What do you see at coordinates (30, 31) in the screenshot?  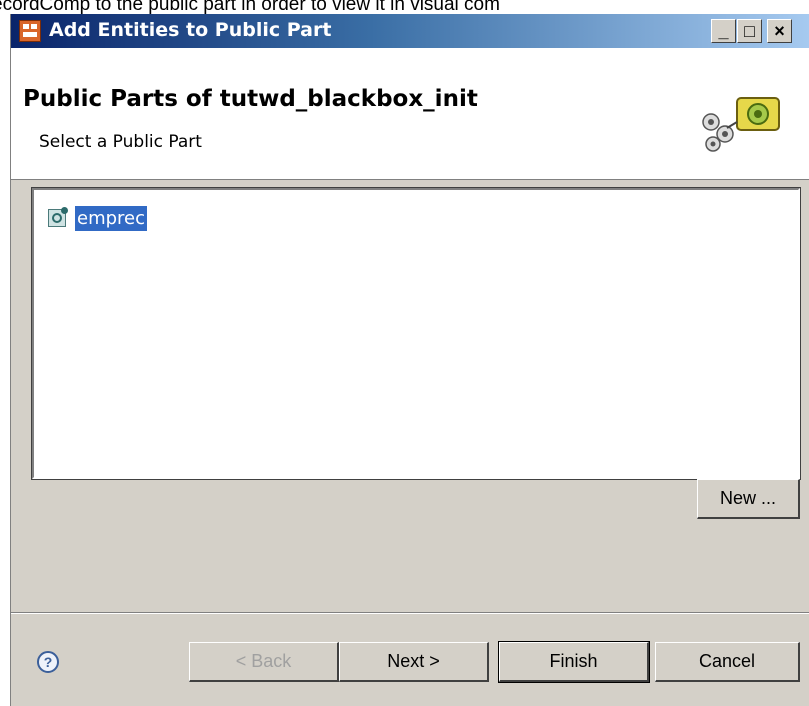 I see `app-icon` at bounding box center [30, 31].